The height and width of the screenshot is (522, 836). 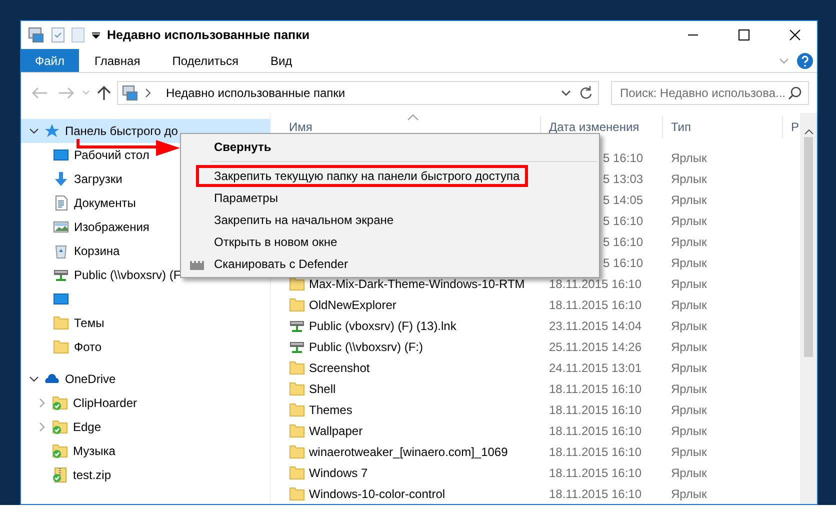 I want to click on properties-icon, so click(x=58, y=35).